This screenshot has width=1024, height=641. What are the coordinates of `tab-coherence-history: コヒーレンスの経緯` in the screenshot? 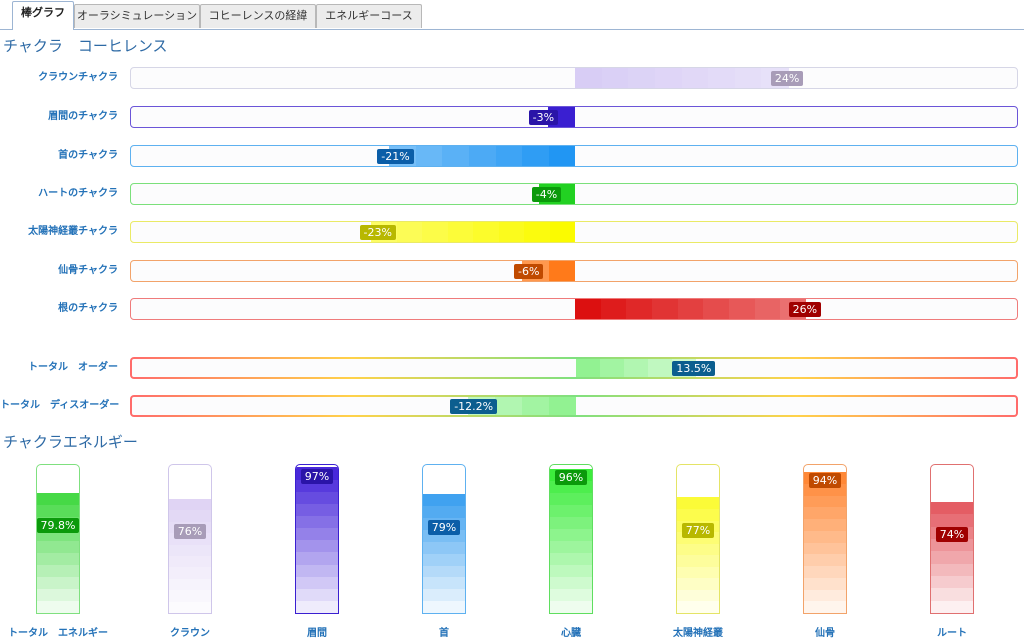 It's located at (258, 16).